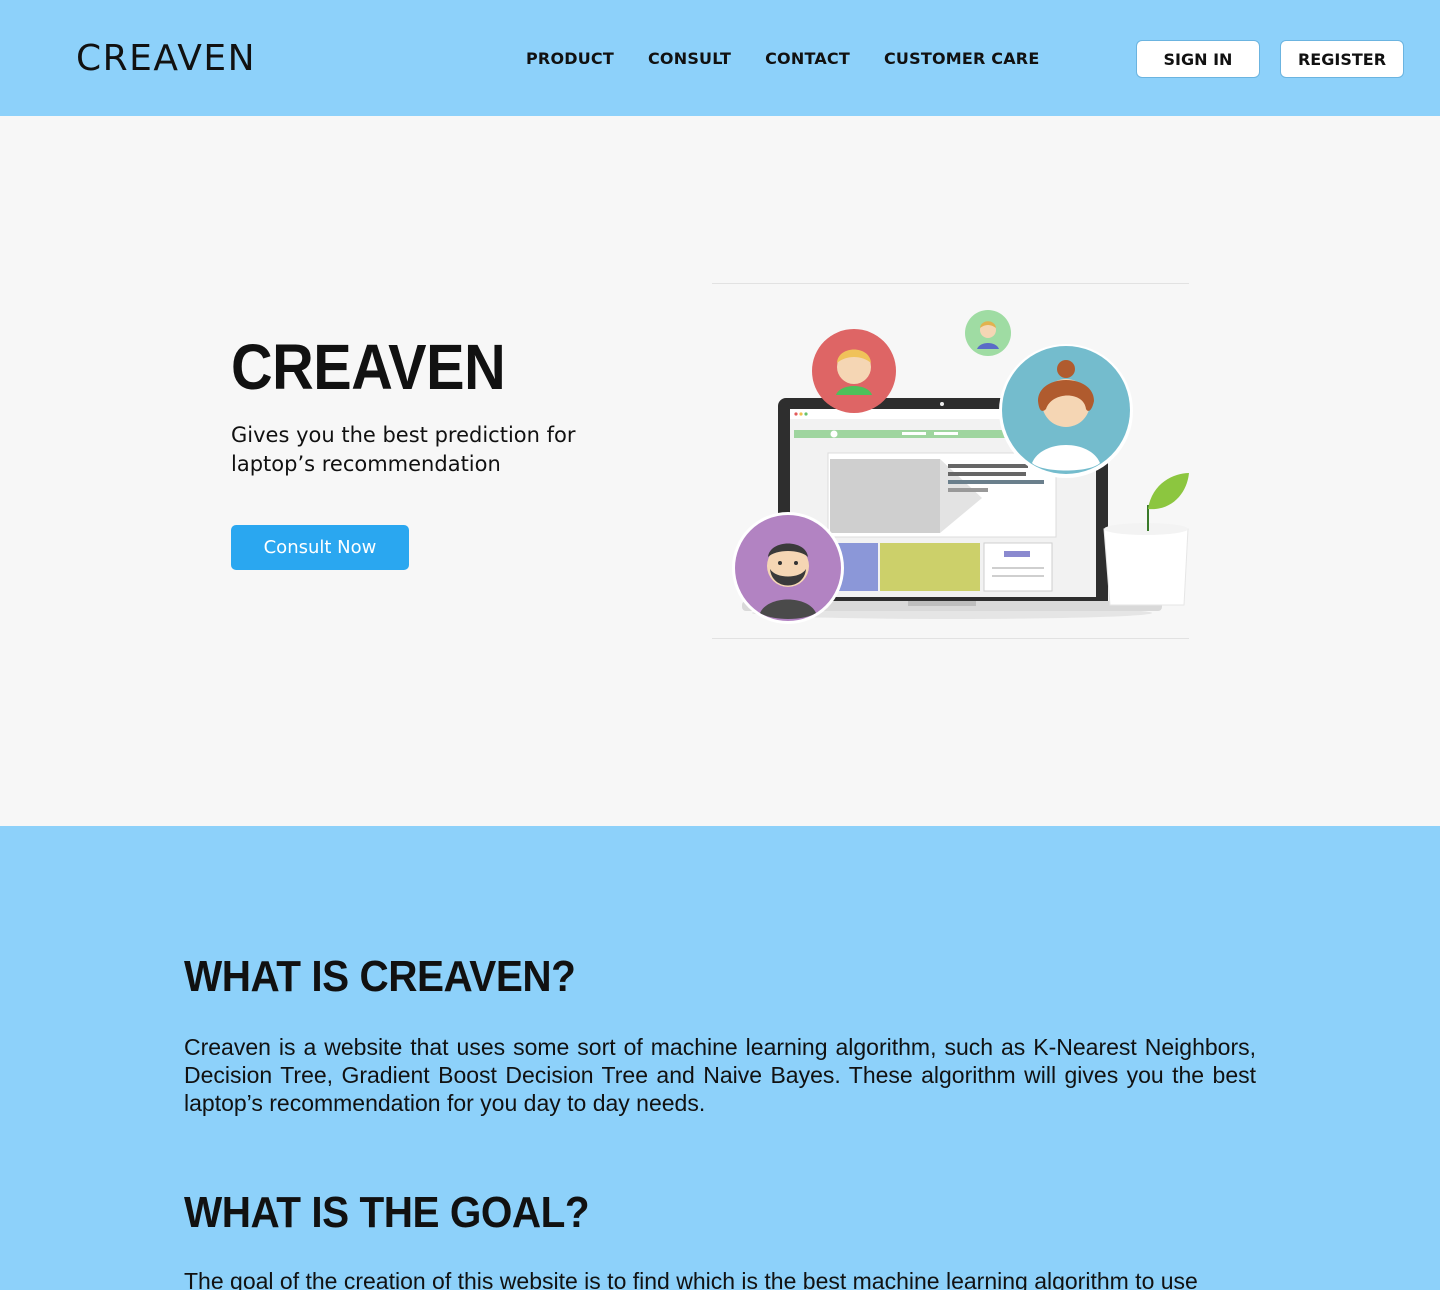 This screenshot has height=1290, width=1440. What do you see at coordinates (387, 1212) in the screenshot?
I see `goal-heading: WHAT IS THE GOAL?` at bounding box center [387, 1212].